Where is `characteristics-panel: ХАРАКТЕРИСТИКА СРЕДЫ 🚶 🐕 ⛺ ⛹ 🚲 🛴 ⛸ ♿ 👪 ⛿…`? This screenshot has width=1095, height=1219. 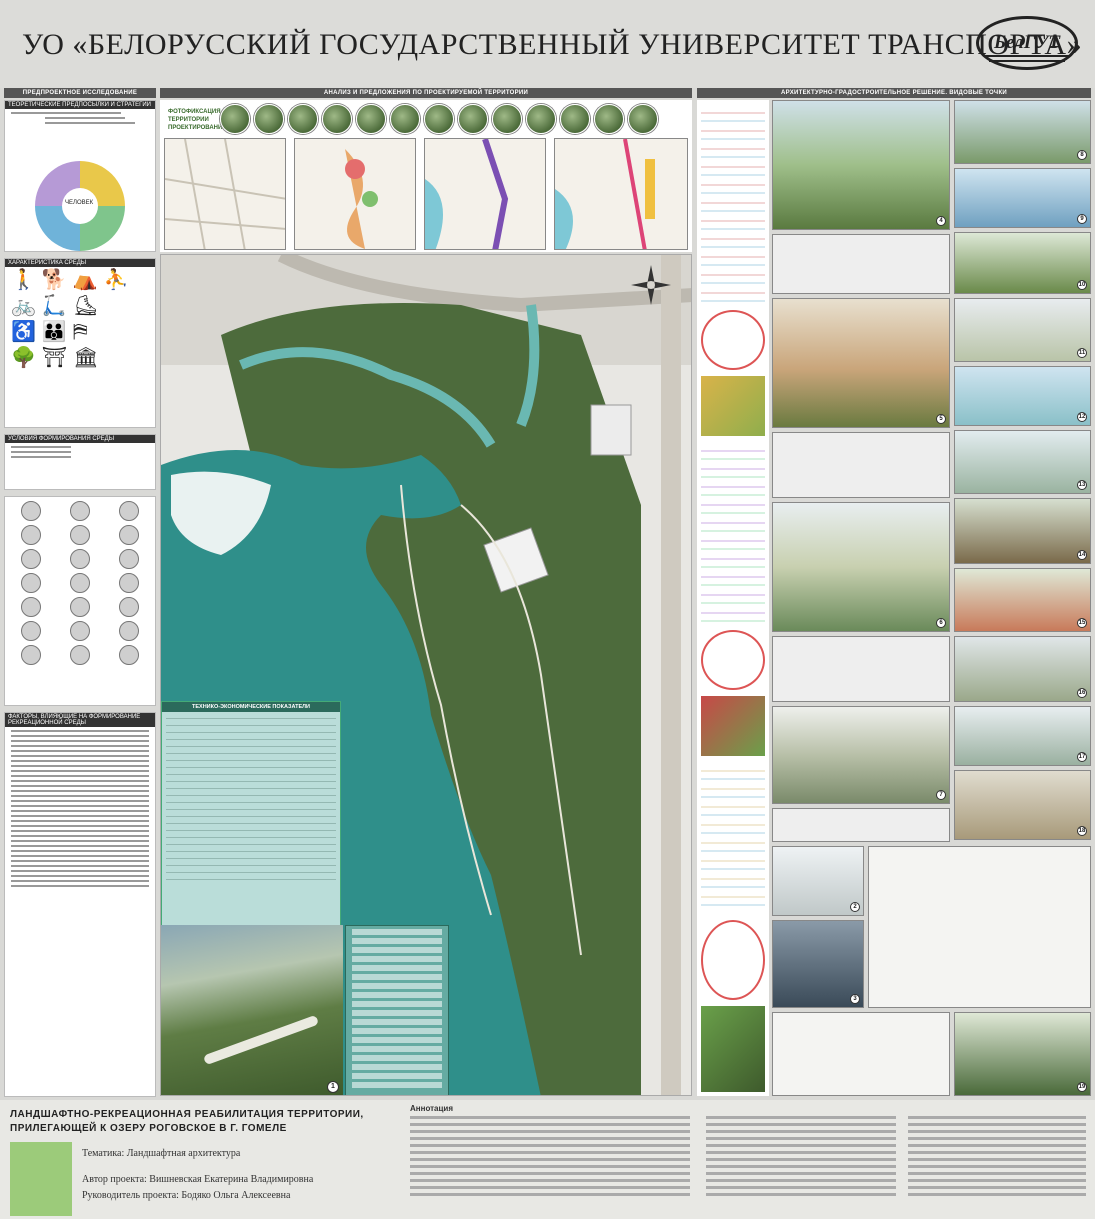
characteristics-panel: ХАРАКТЕРИСТИКА СРЕДЫ 🚶 🐕 ⛺ ⛹ 🚲 🛴 ⛸ ♿ 👪 ⛿… is located at coordinates (80, 343).